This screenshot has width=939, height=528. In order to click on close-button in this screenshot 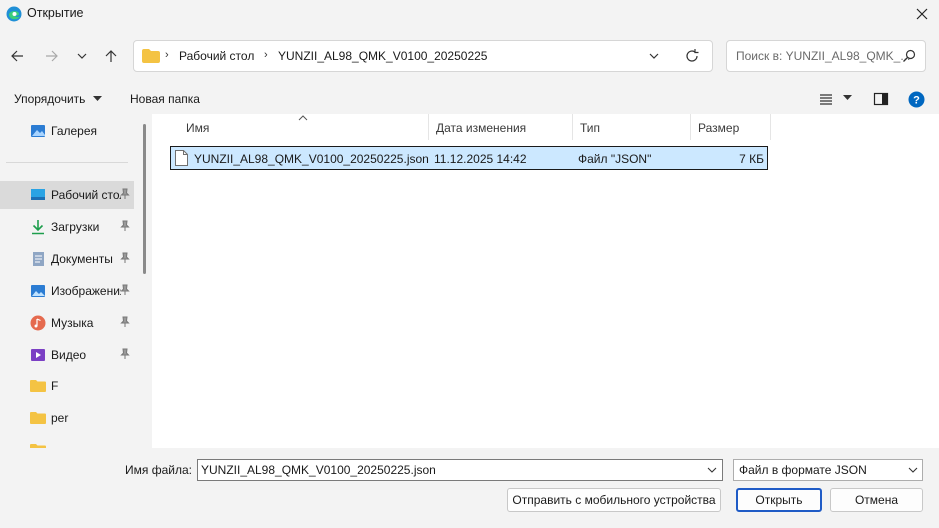, I will do `click(921, 14)`.